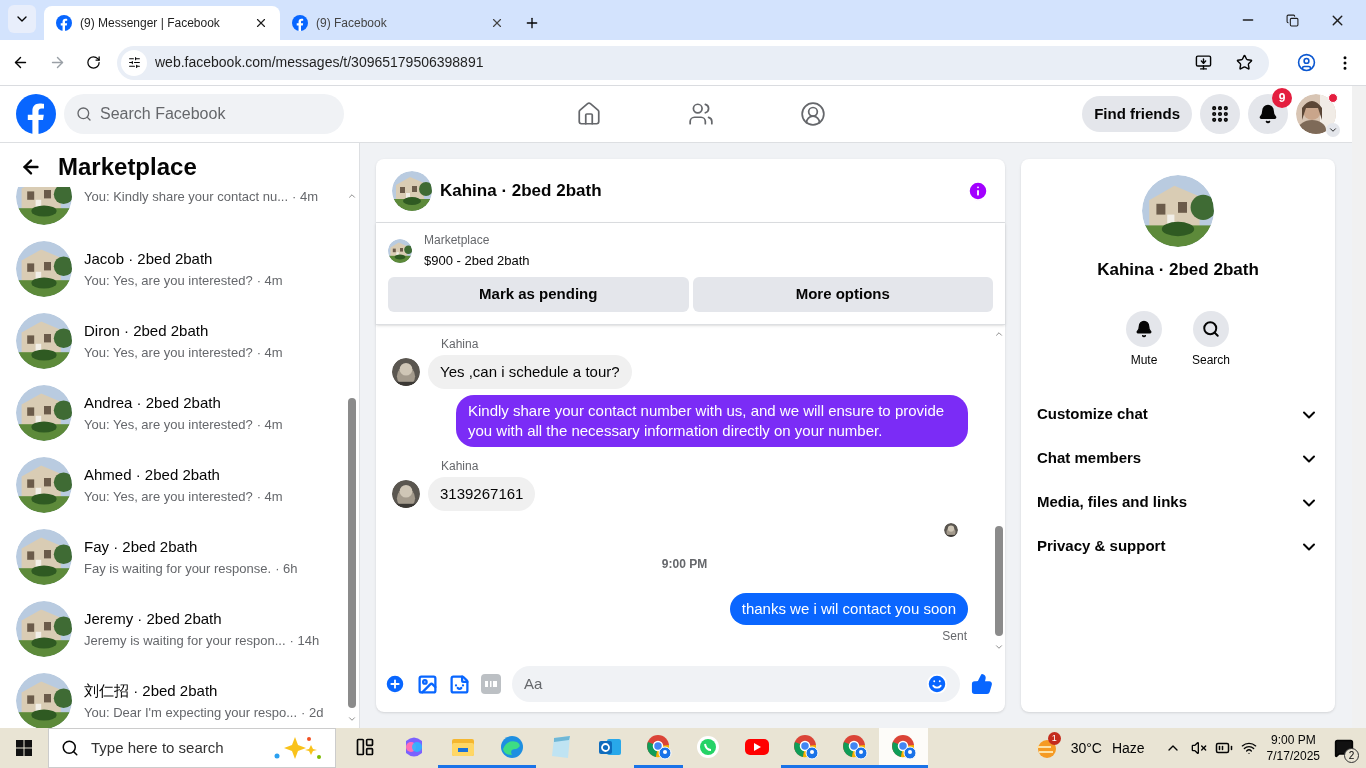 The height and width of the screenshot is (768, 1366). Describe the element at coordinates (1178, 502) in the screenshot. I see `settings-section: Media, files and links` at that location.